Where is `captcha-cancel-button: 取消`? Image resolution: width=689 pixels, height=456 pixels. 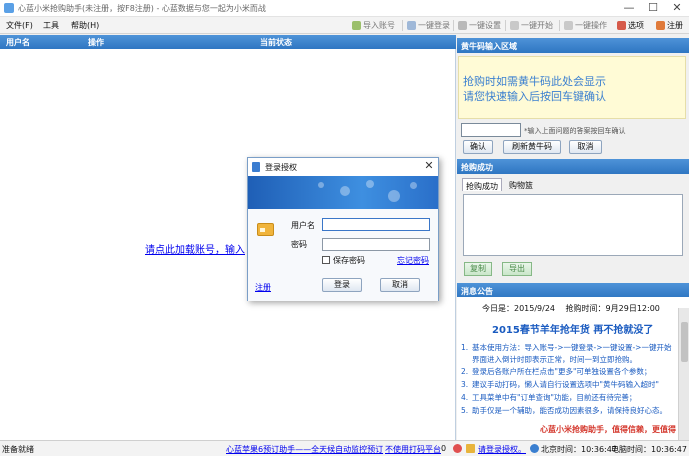 captcha-cancel-button: 取消 is located at coordinates (585, 147).